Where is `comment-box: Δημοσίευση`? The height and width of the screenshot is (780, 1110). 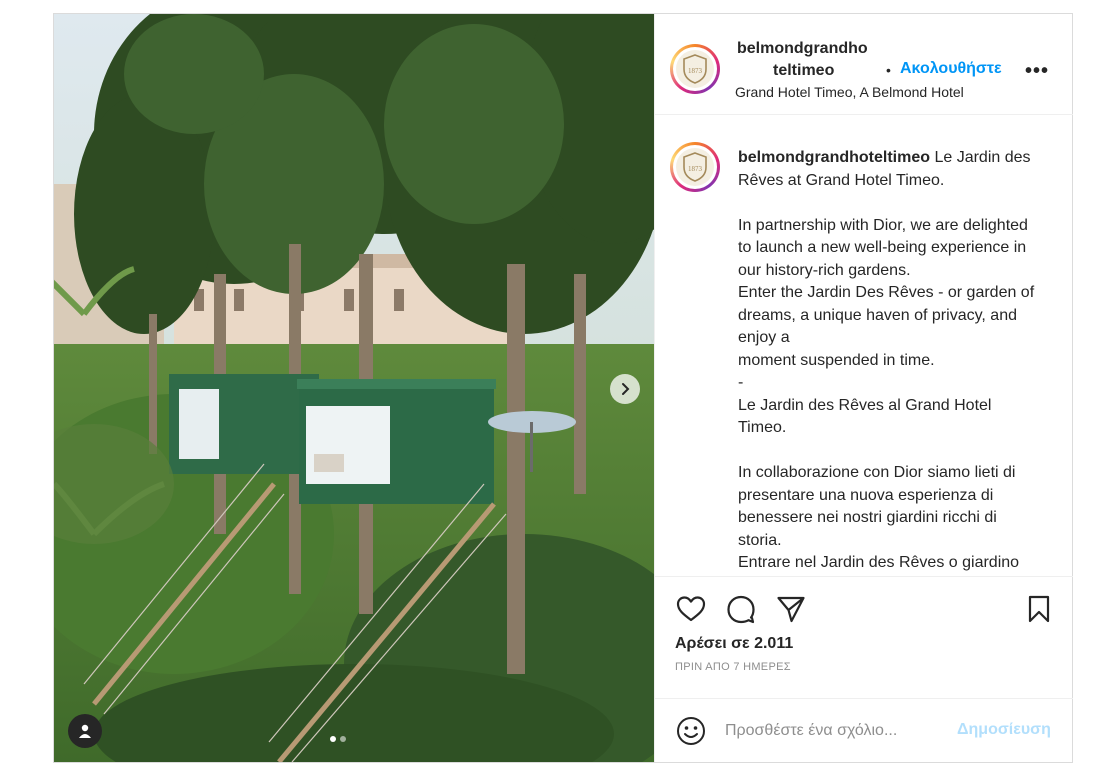 comment-box: Δημοσίευση is located at coordinates (864, 730).